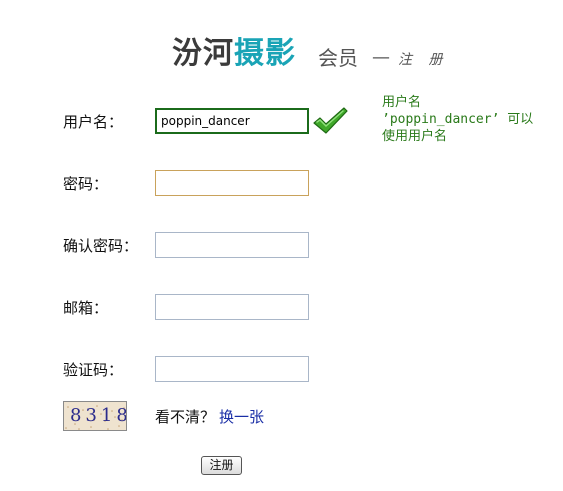  I want to click on logo-brand-part1: 汾河, so click(203, 53).